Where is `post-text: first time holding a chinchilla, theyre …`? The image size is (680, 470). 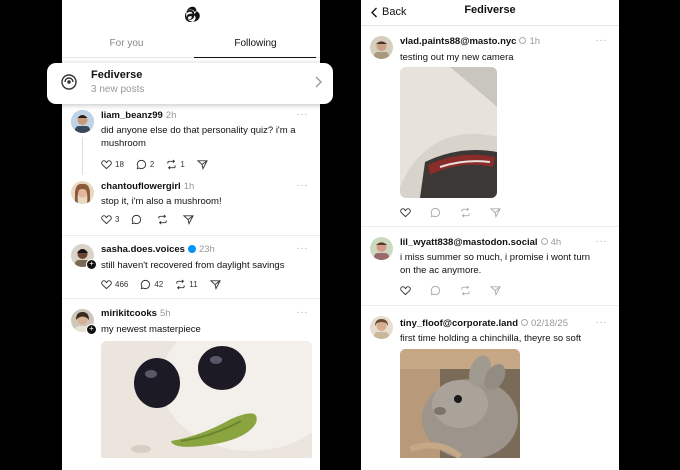 post-text: first time holding a chinchilla, theyre … is located at coordinates (491, 338).